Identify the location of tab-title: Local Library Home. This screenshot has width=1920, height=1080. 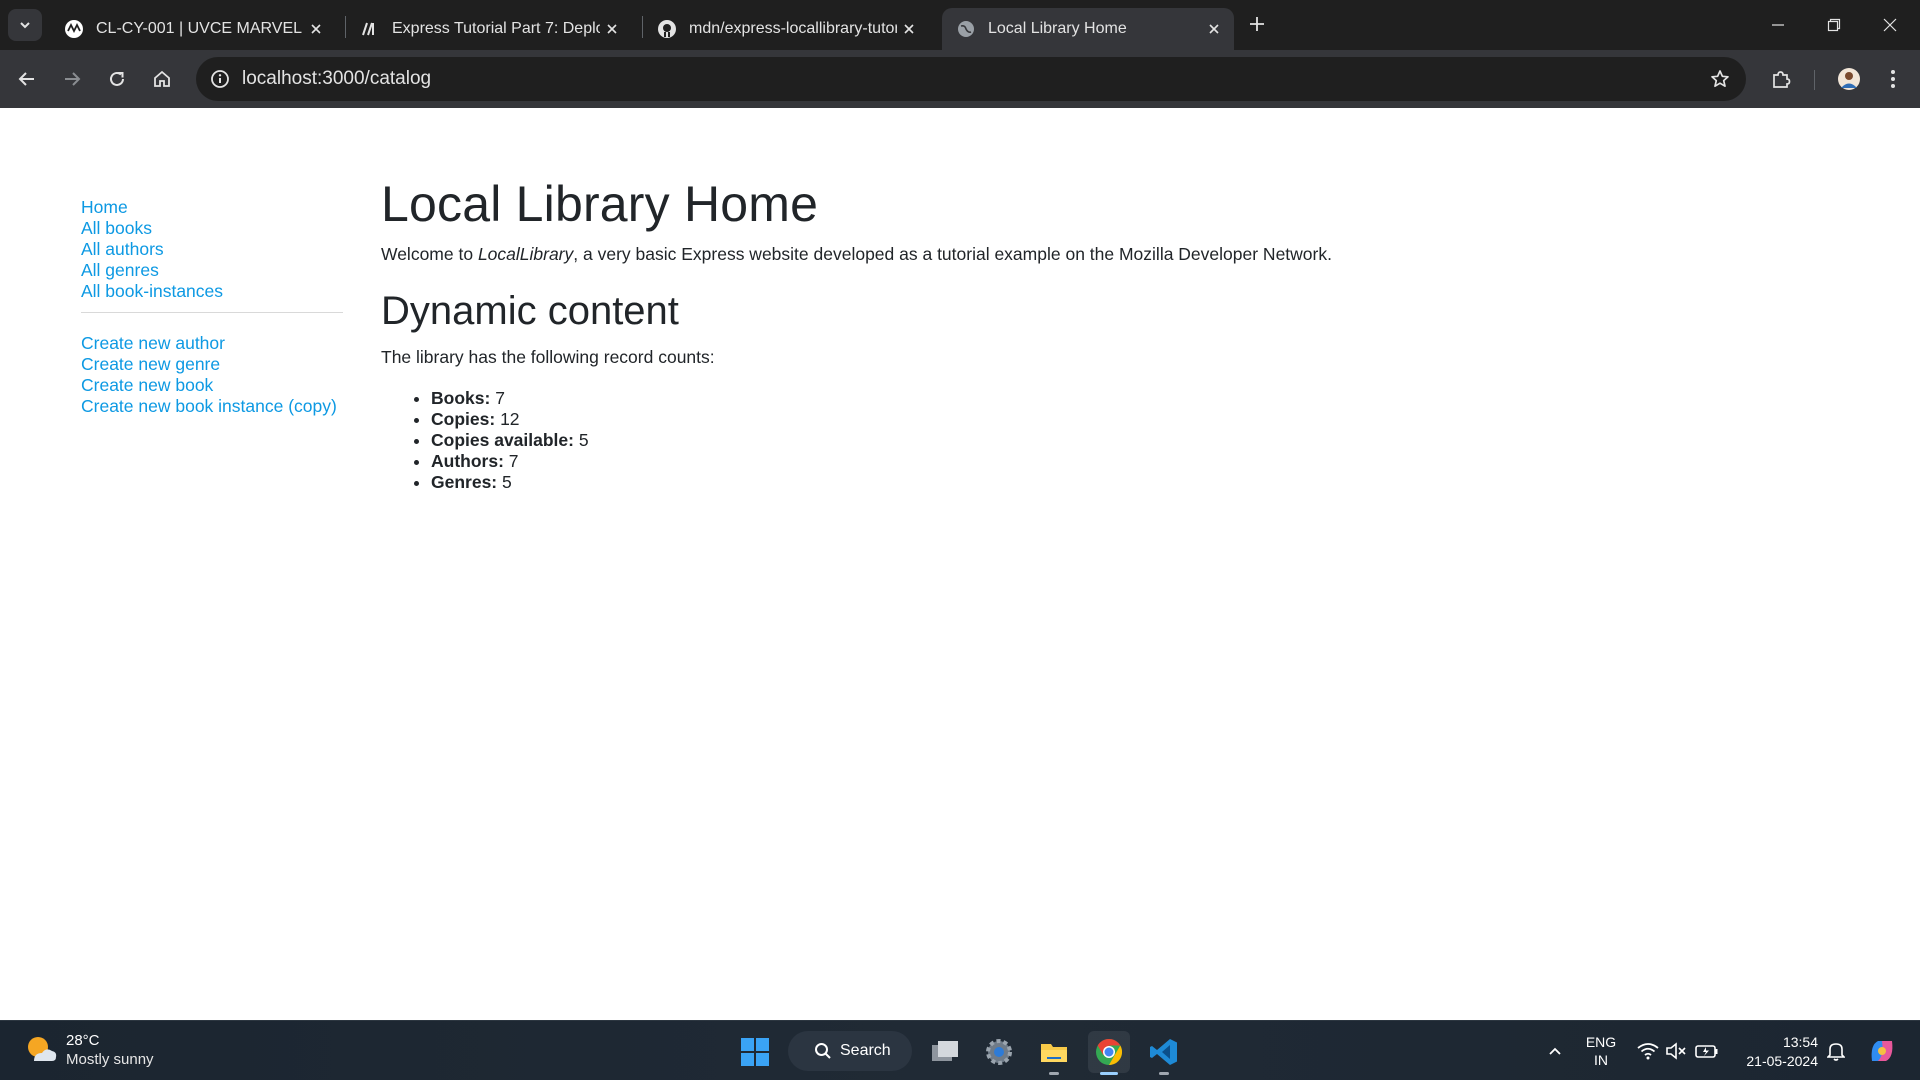
(1057, 28).